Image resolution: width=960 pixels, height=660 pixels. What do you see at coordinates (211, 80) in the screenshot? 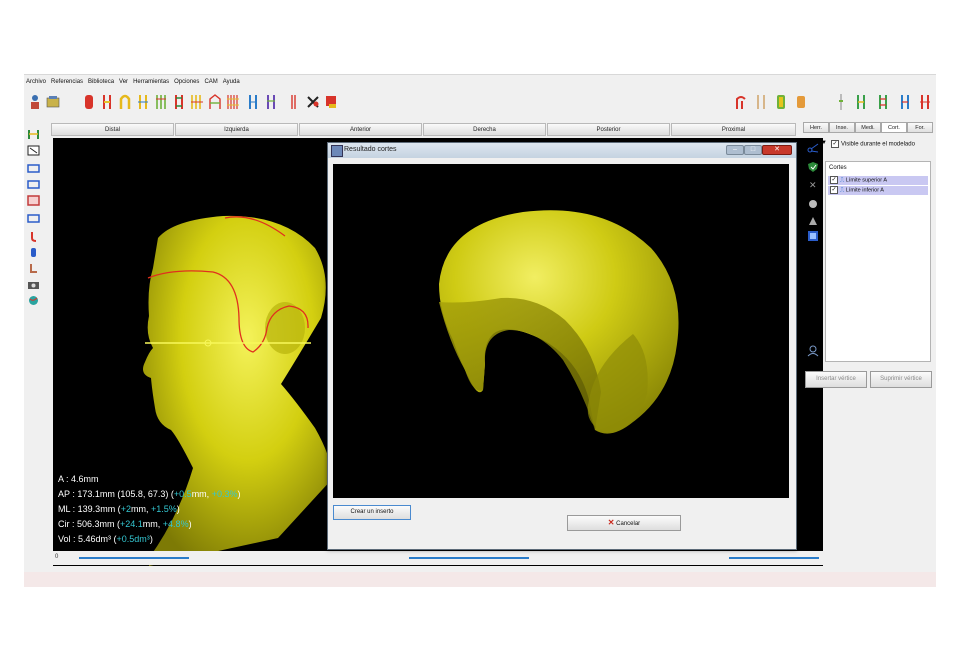
I see `menu-cam: CAM` at bounding box center [211, 80].